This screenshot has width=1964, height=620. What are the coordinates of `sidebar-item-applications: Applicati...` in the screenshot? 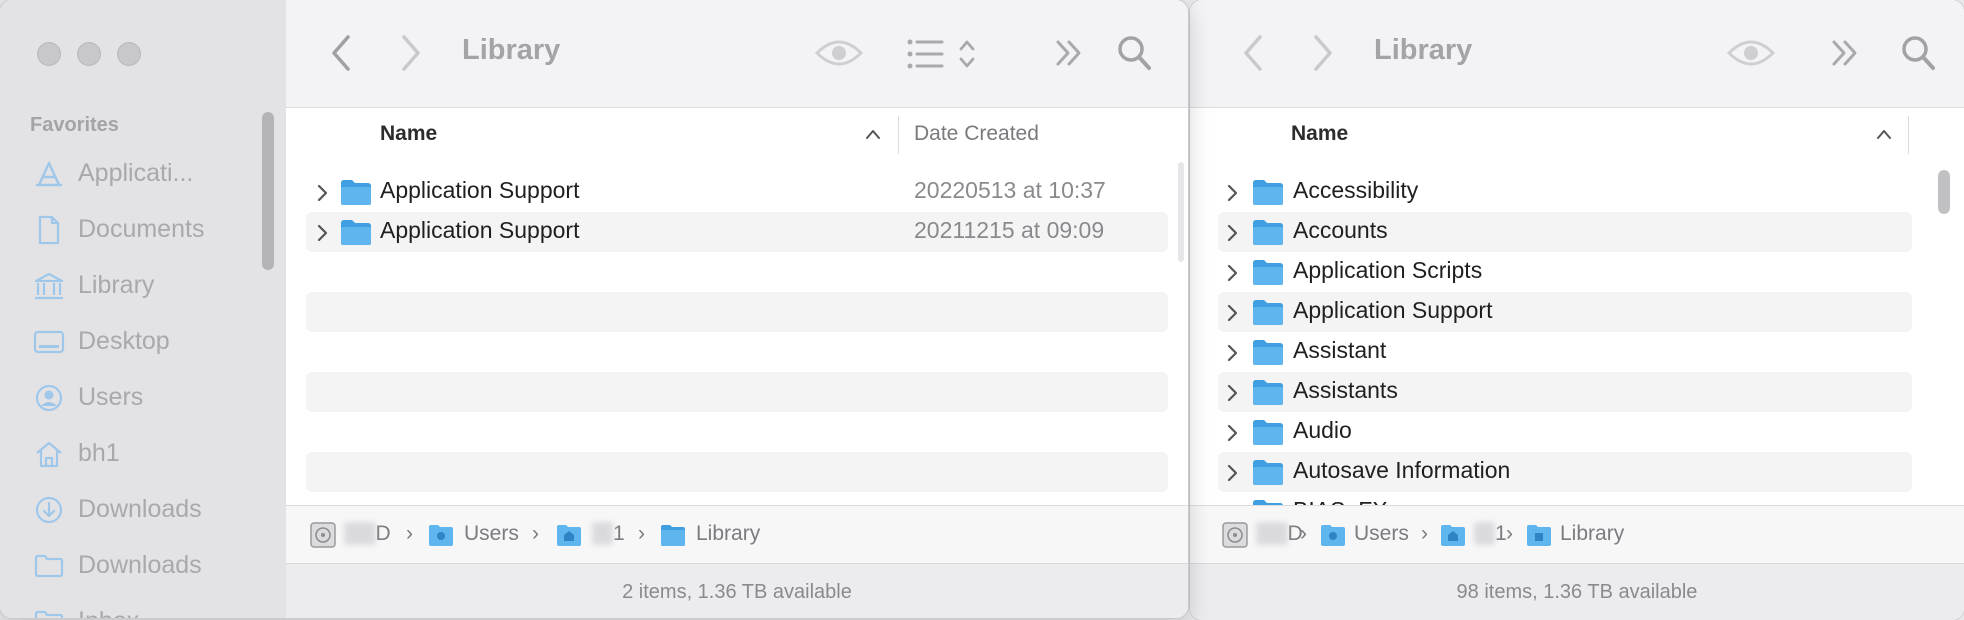 It's located at (131, 174).